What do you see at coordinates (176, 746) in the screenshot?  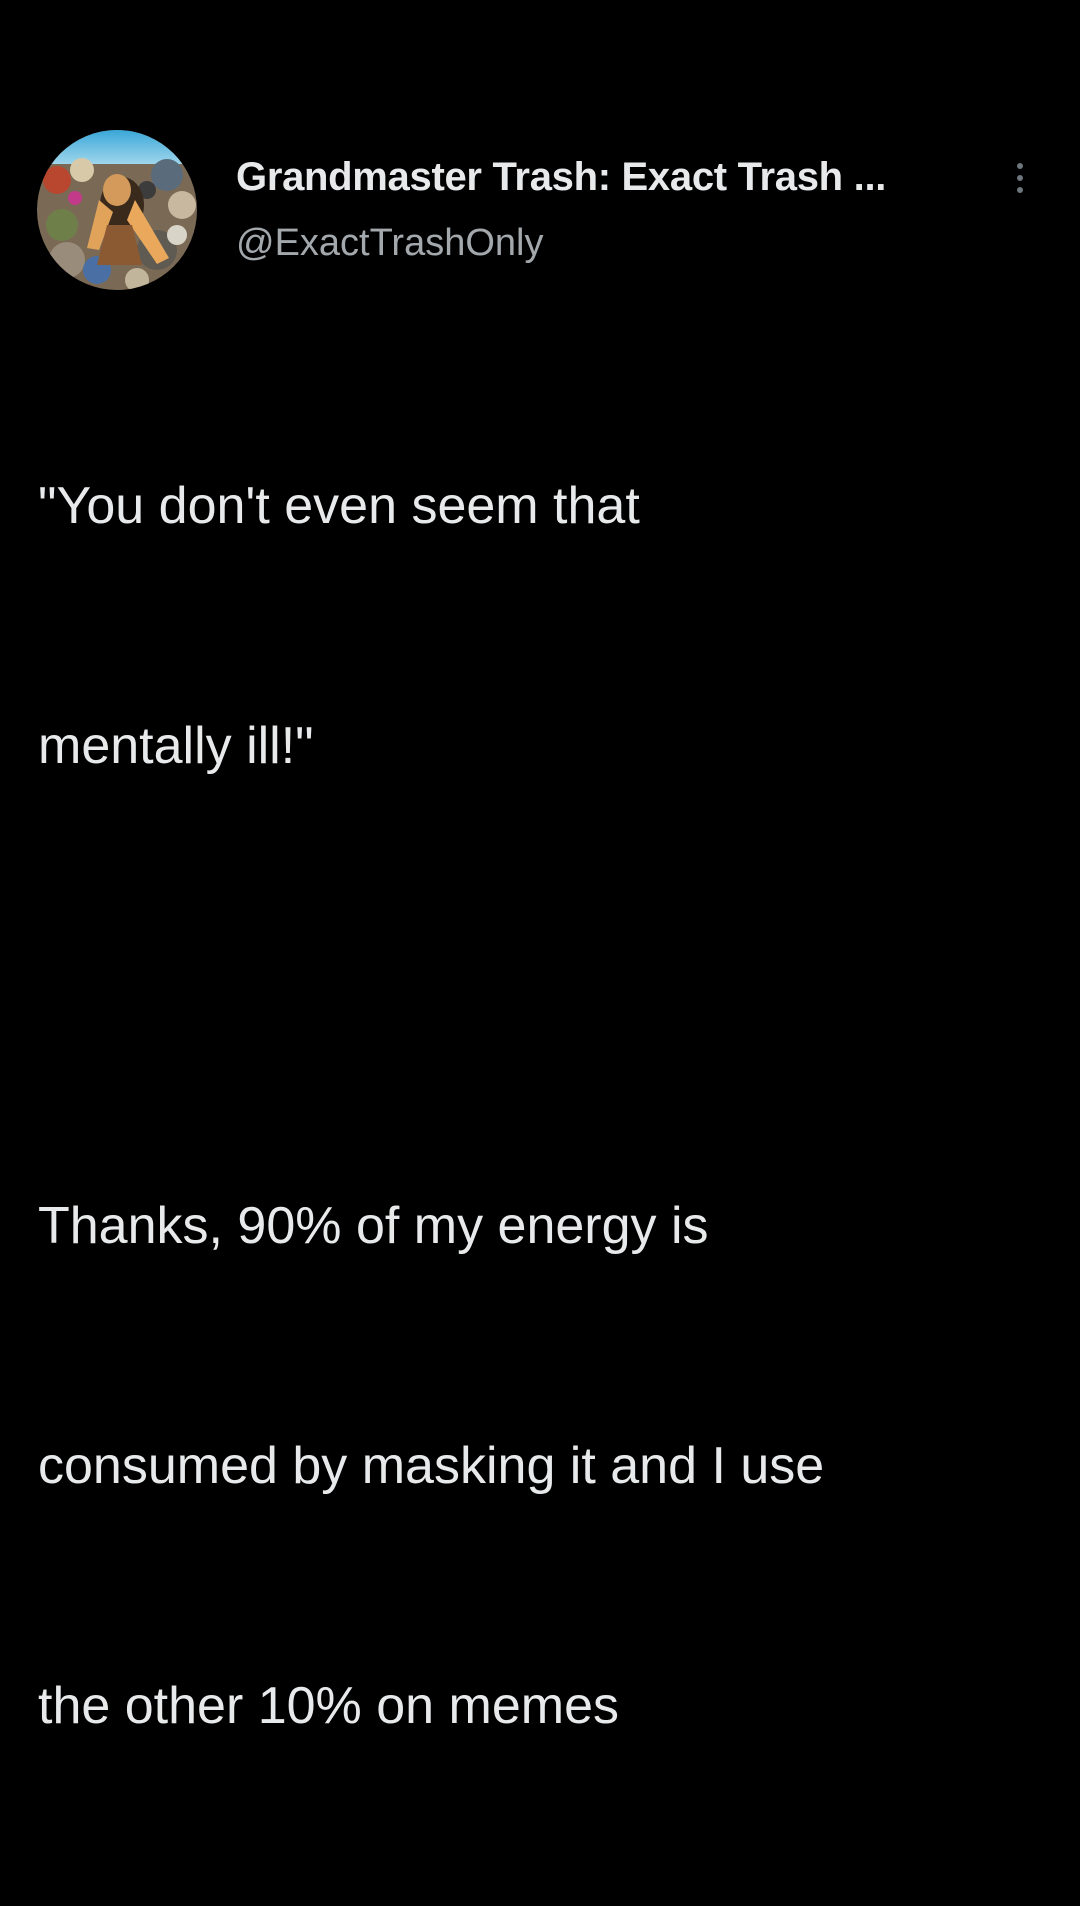 I see `tweet-text-line: mentally ill!"` at bounding box center [176, 746].